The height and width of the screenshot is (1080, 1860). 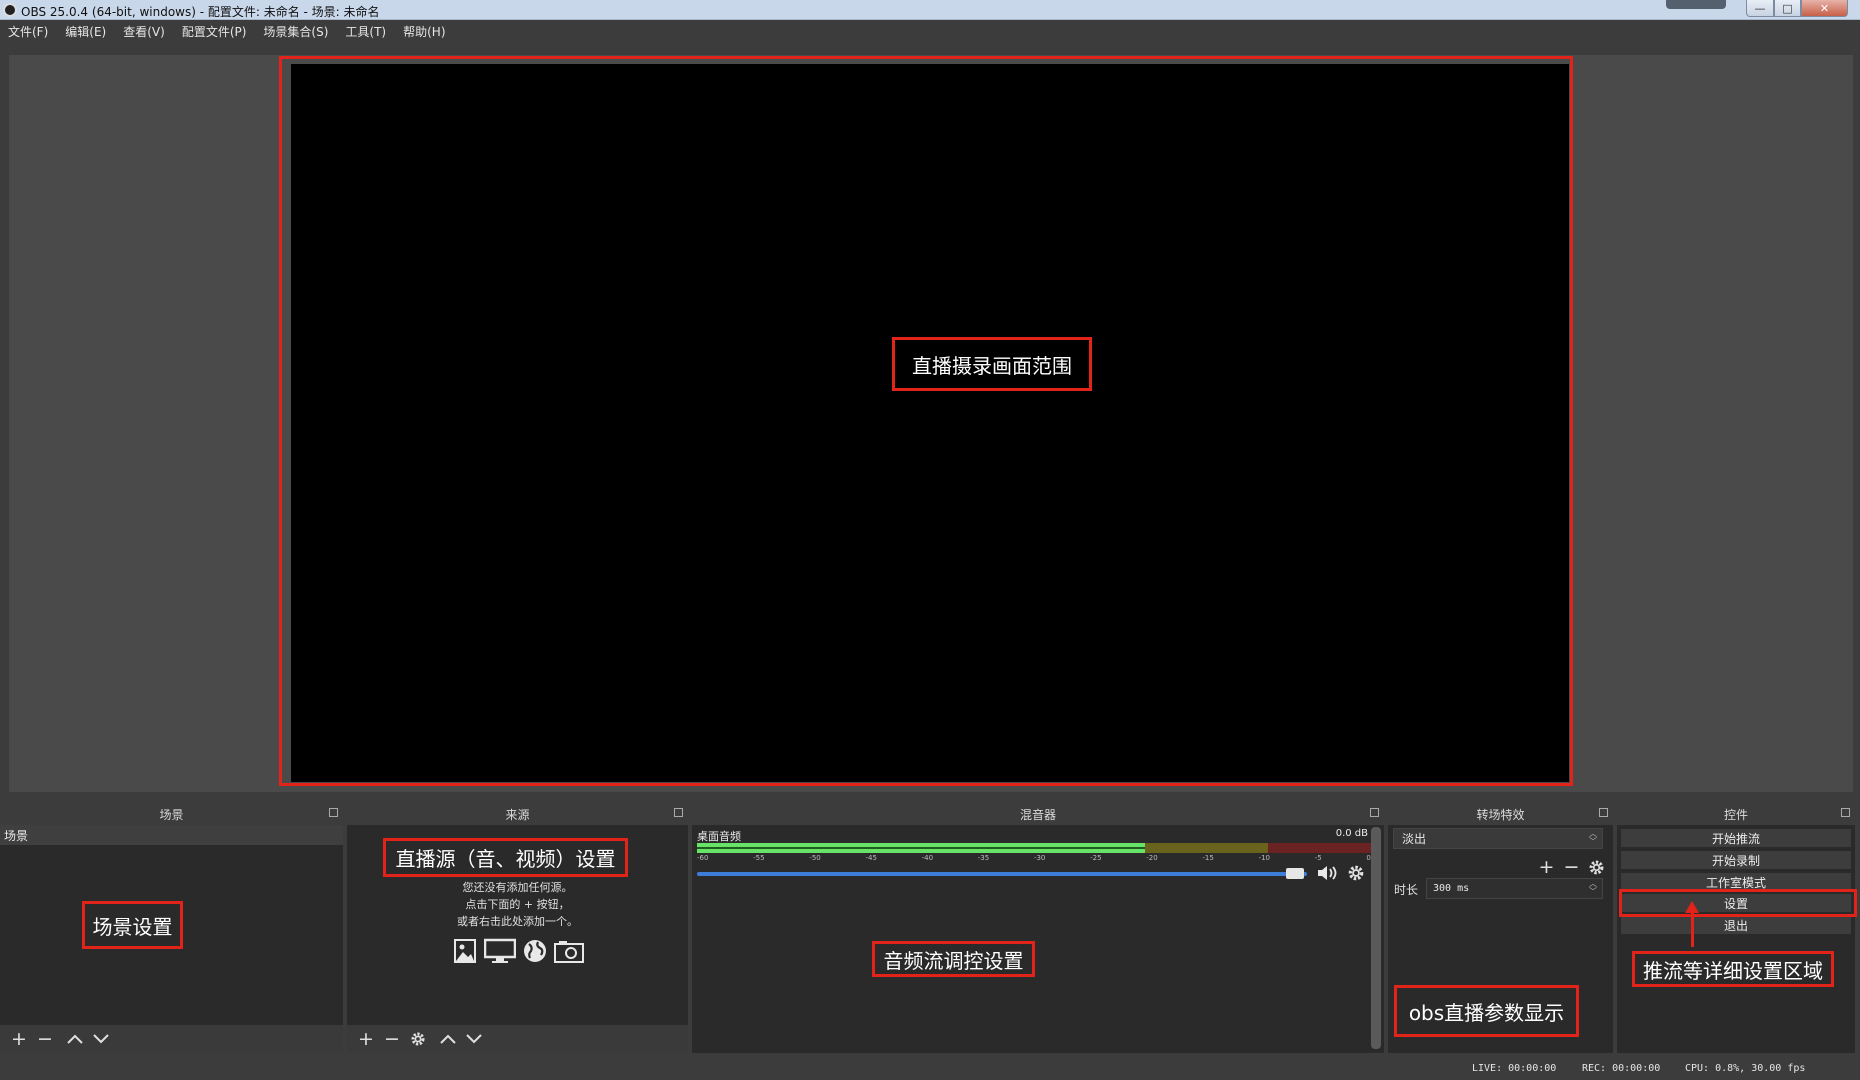 I want to click on hint-line: 或者右击此处添加一个。, so click(x=517, y=921).